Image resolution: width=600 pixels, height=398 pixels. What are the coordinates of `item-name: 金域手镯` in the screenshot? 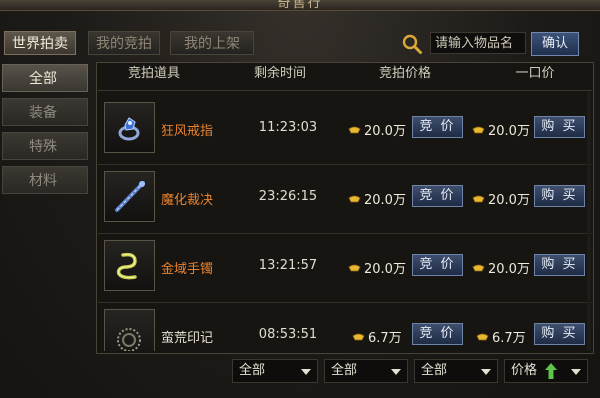 It's located at (187, 269).